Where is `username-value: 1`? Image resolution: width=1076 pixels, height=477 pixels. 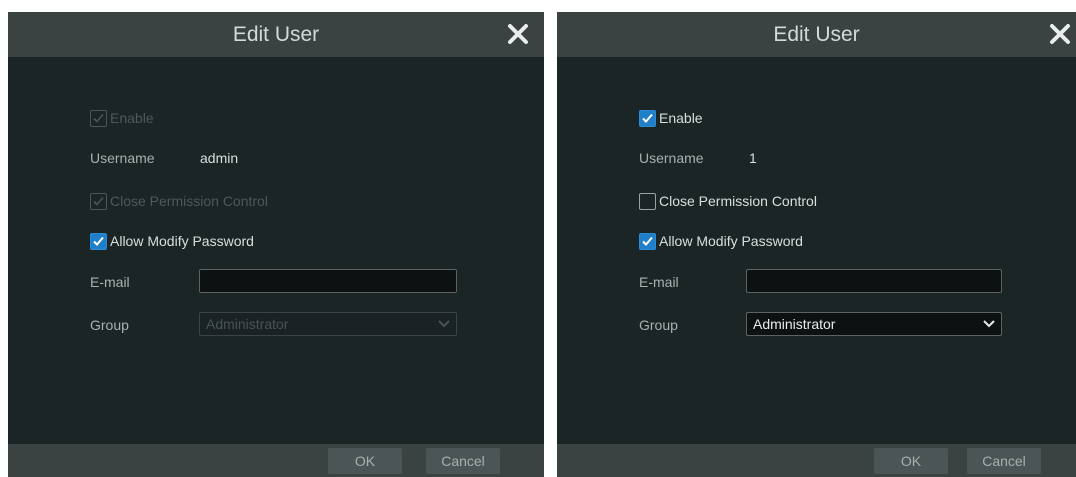
username-value: 1 is located at coordinates (753, 158).